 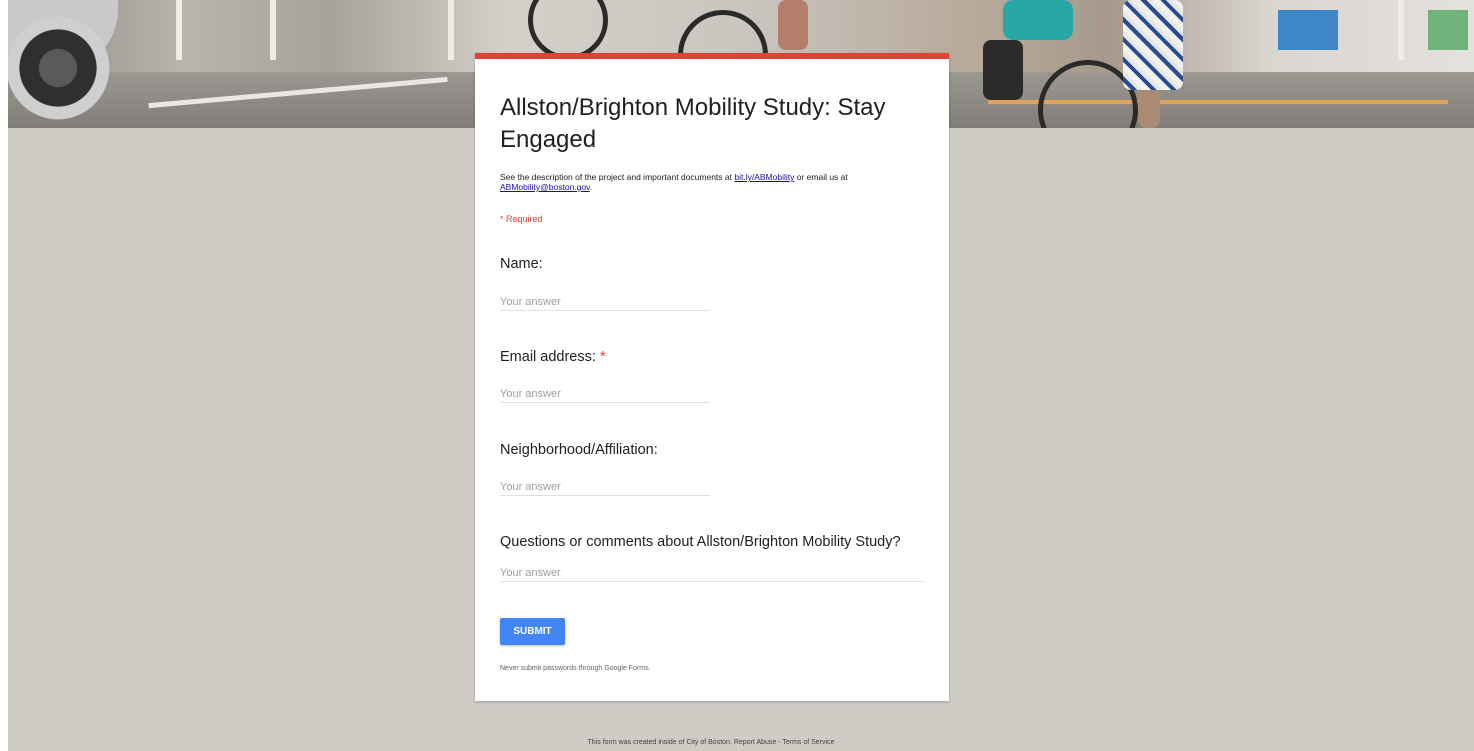 I want to click on email-question-label: Email address: *, so click(x=553, y=357).